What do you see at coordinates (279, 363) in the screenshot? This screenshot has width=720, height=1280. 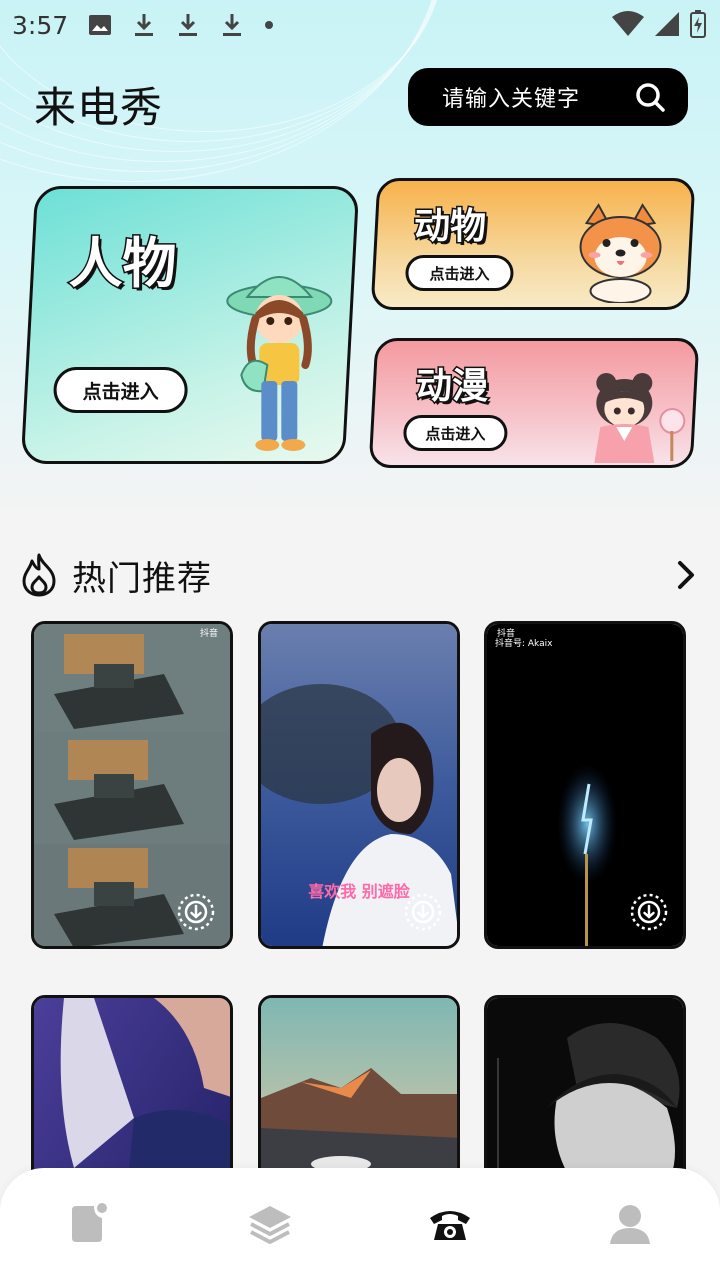 I see `girl-illustration` at bounding box center [279, 363].